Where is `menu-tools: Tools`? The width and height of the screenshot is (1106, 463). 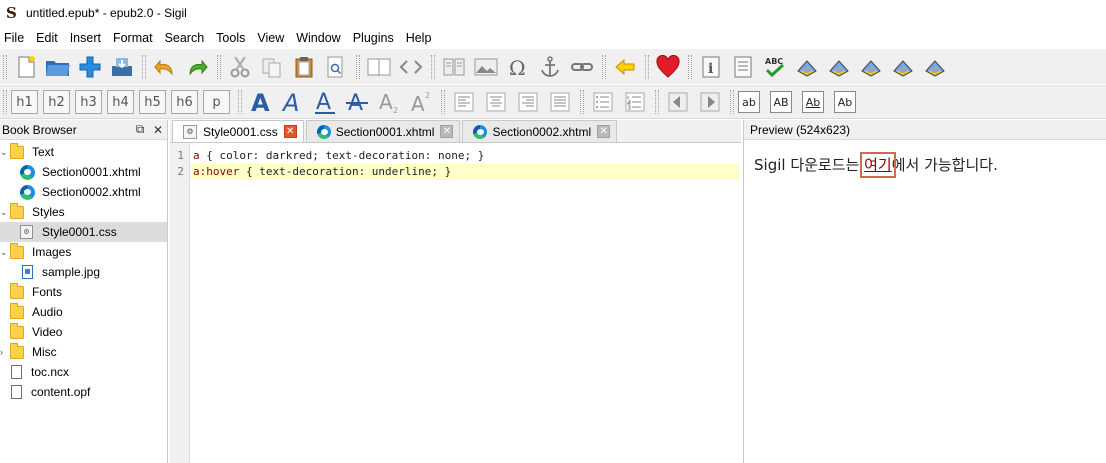
menu-tools: Tools is located at coordinates (233, 38).